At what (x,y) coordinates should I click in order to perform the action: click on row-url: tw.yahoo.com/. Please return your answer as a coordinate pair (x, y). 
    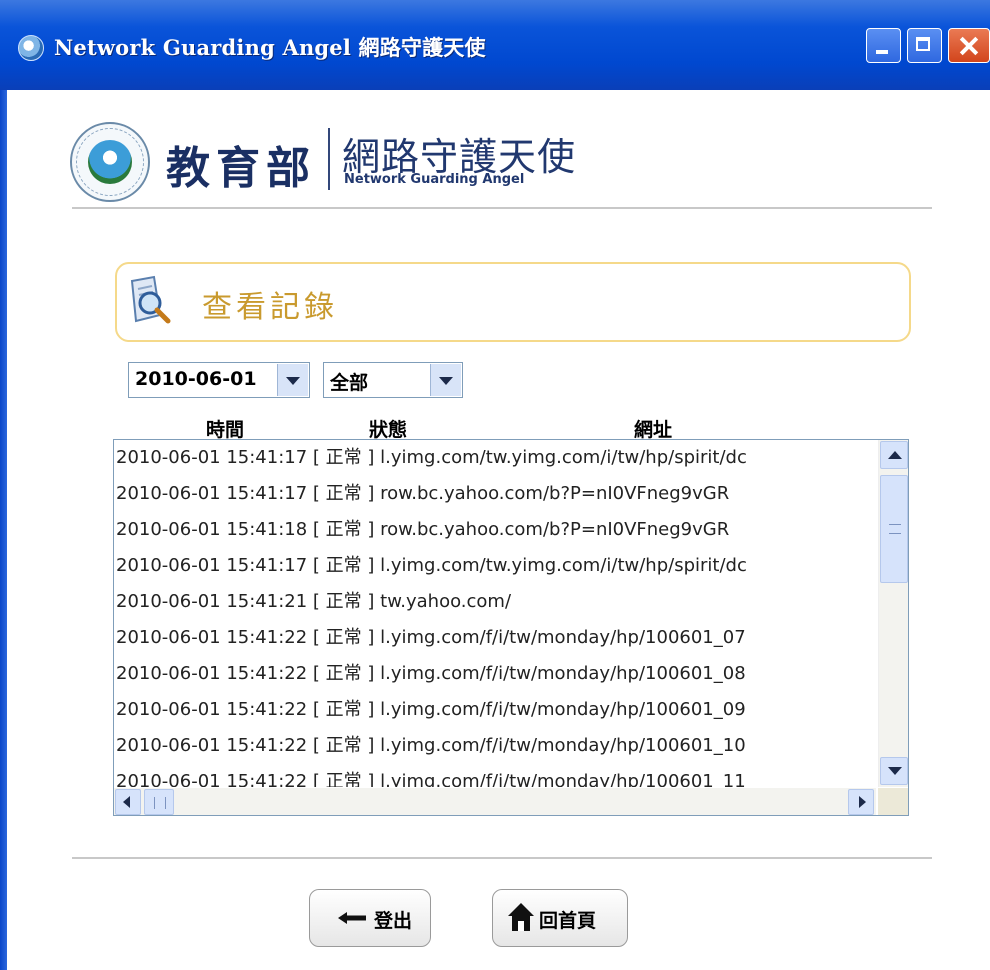
    Looking at the image, I should click on (446, 601).